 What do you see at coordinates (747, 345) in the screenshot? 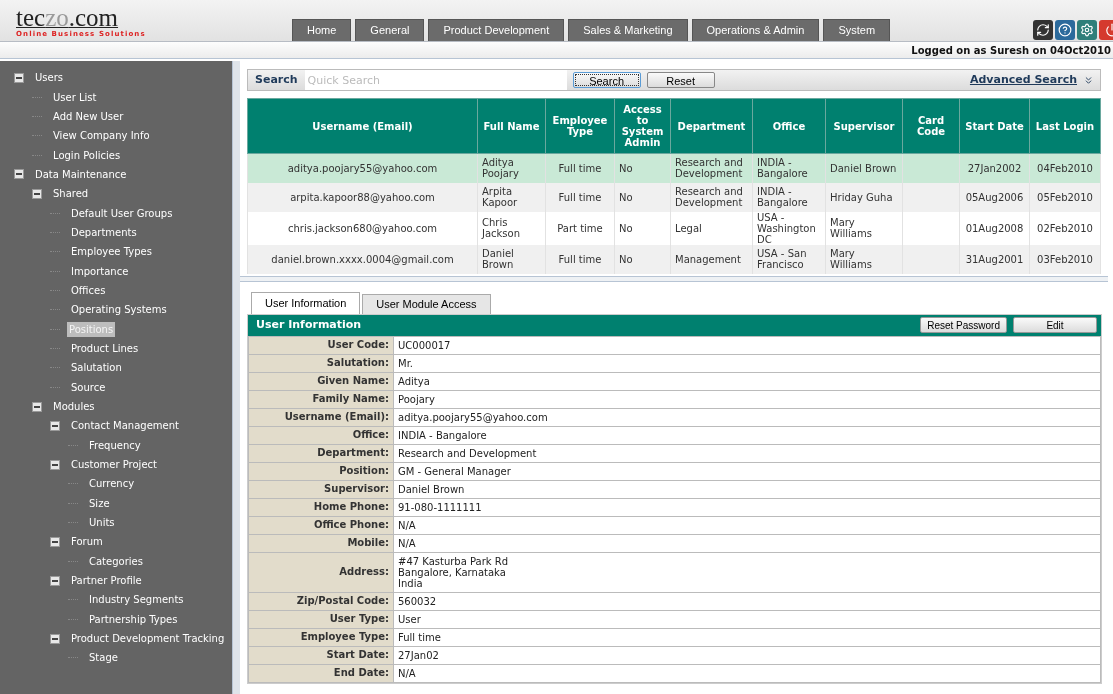
I see `field-value: UC000017` at bounding box center [747, 345].